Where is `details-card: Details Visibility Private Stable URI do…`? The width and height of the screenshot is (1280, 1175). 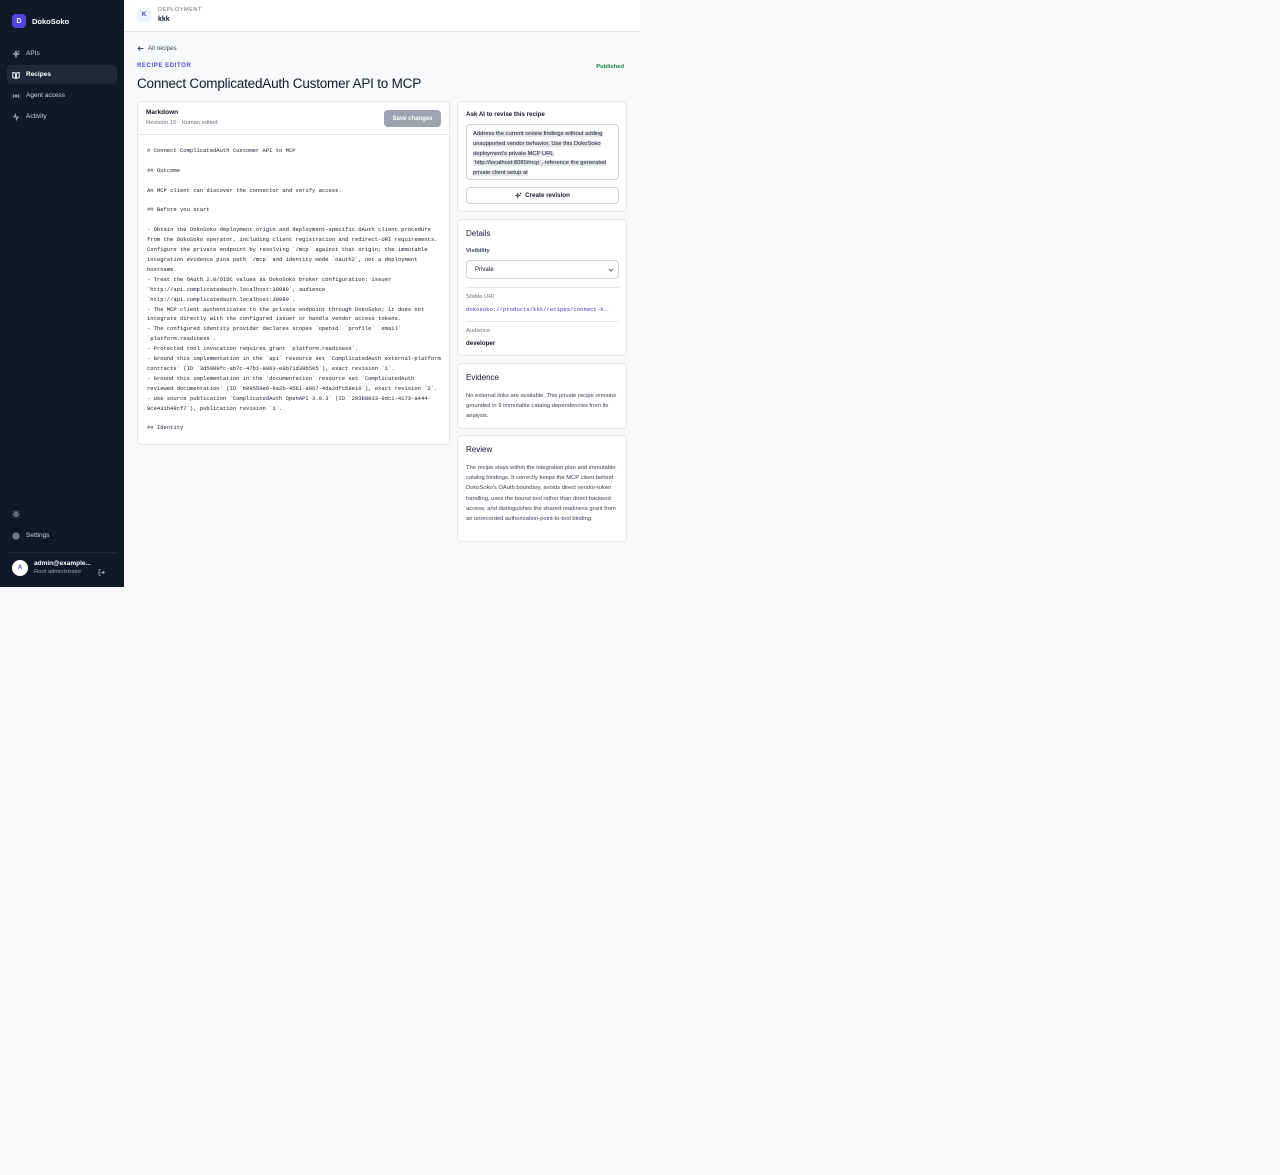
details-card: Details Visibility Private Stable URI do… is located at coordinates (542, 287).